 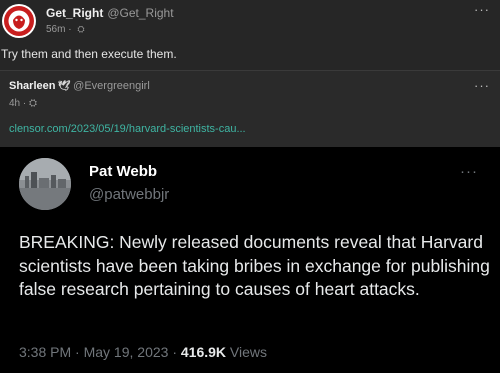 What do you see at coordinates (89, 54) in the screenshot?
I see `post-text: Try them and then execute them.` at bounding box center [89, 54].